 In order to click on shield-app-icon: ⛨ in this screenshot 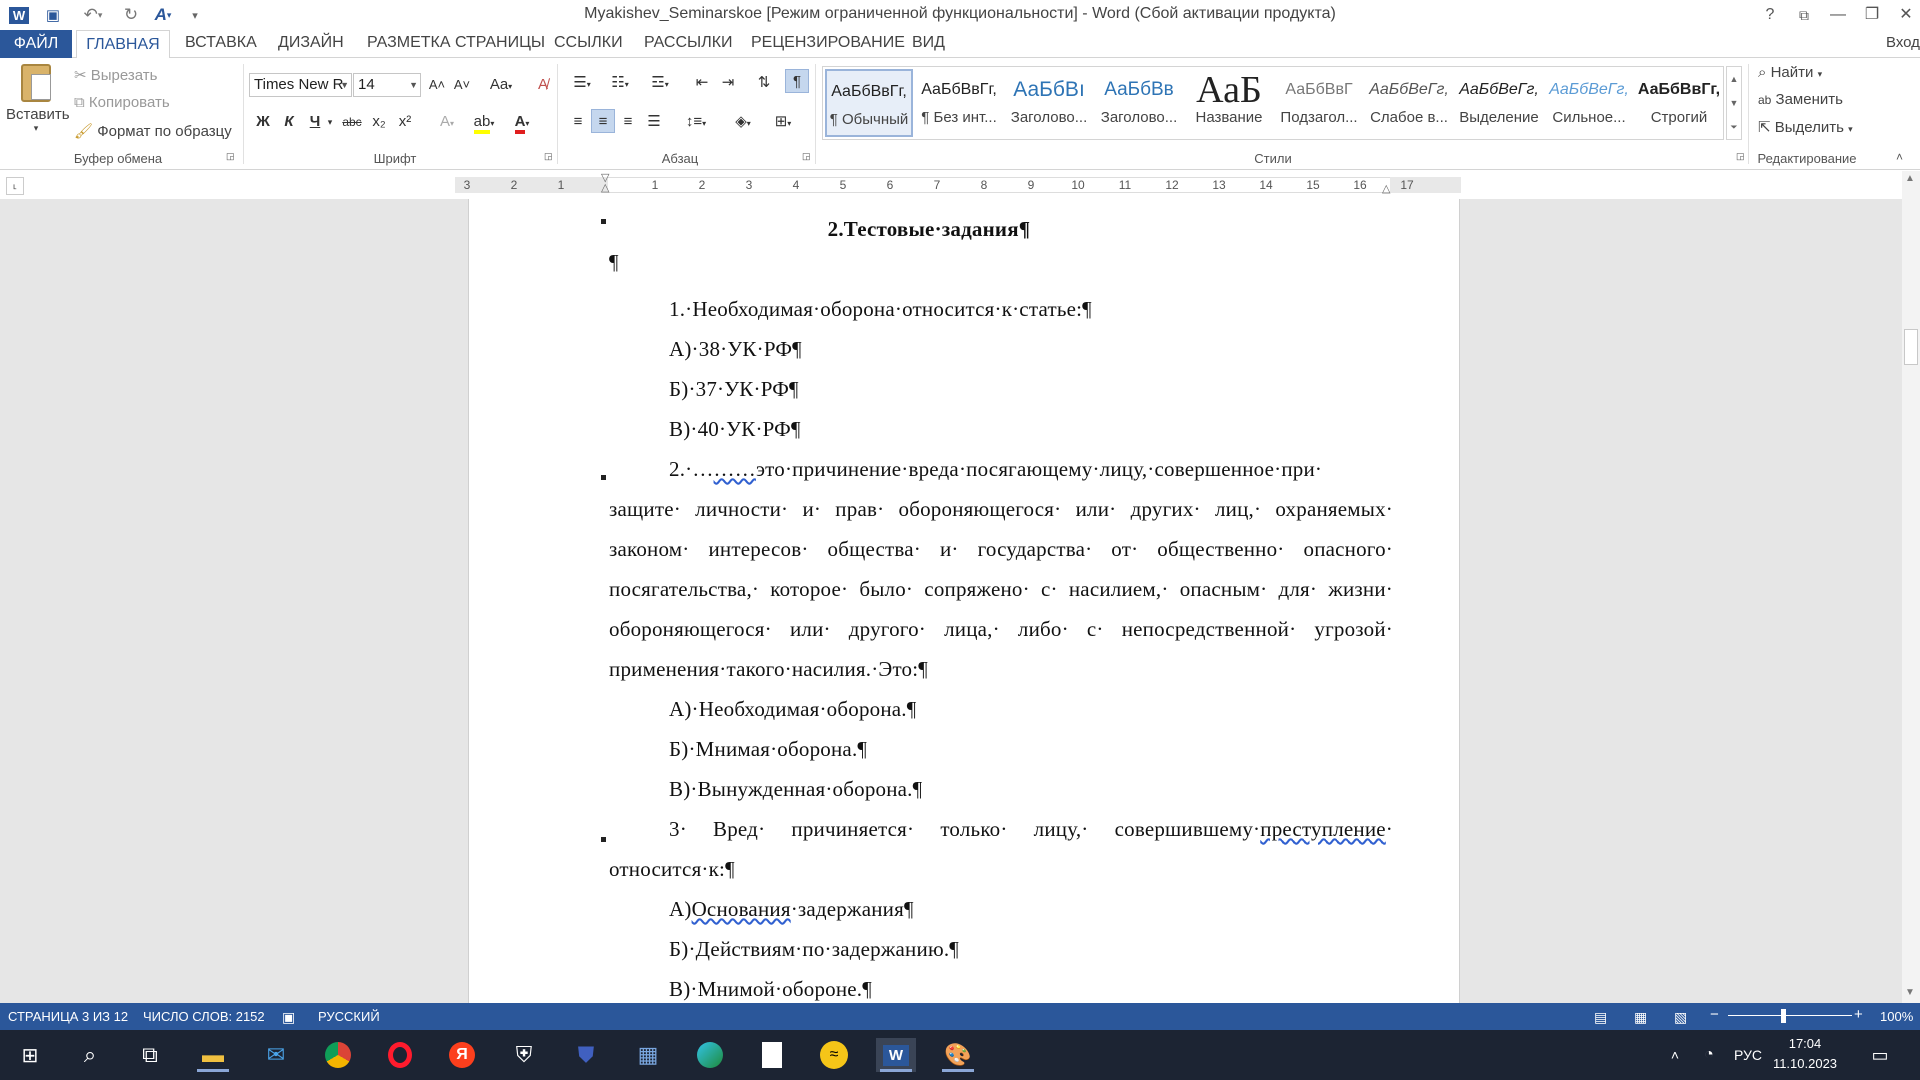, I will do `click(524, 1055)`.